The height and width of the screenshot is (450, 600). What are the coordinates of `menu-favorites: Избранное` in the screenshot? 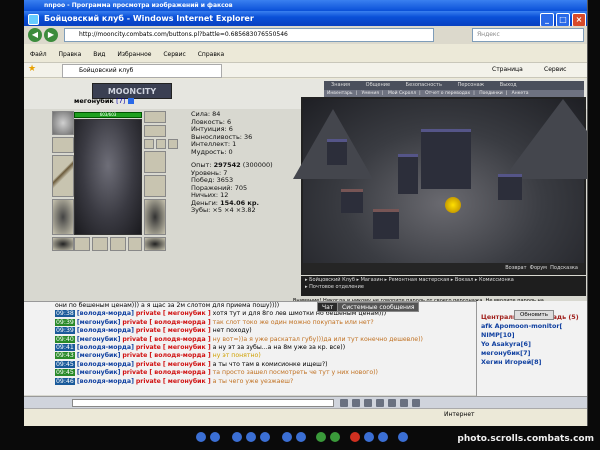 It's located at (134, 54).